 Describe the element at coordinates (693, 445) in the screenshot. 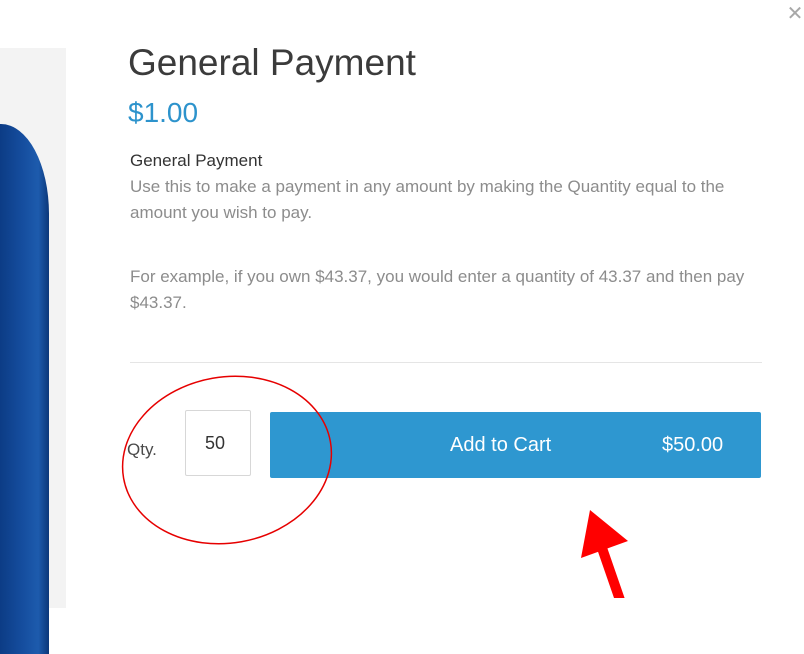

I see `cart-total: $50.00` at that location.